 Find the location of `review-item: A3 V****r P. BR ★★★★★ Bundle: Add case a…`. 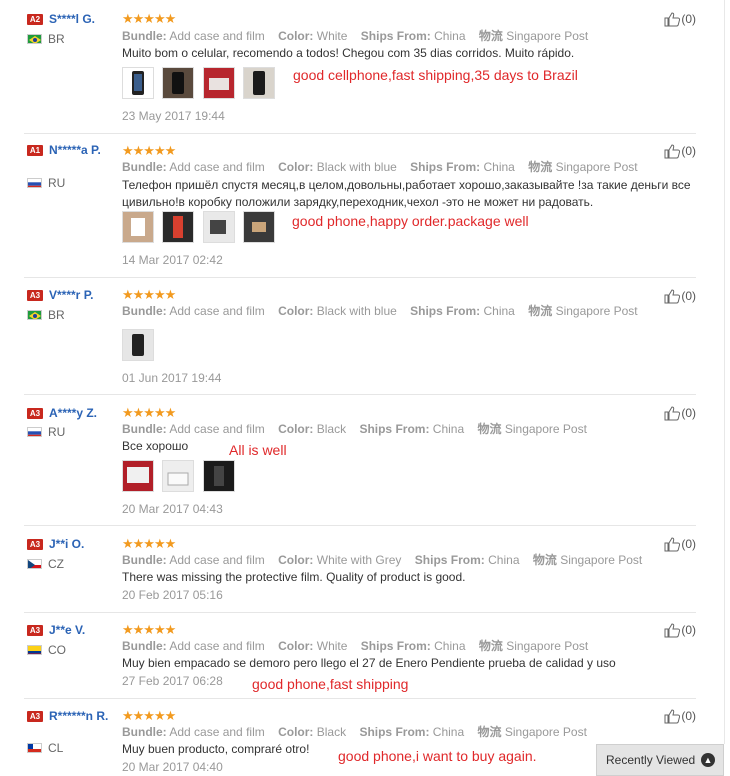

review-item: A3 V****r P. BR ★★★★★ Bundle: Add case a… is located at coordinates (360, 336).